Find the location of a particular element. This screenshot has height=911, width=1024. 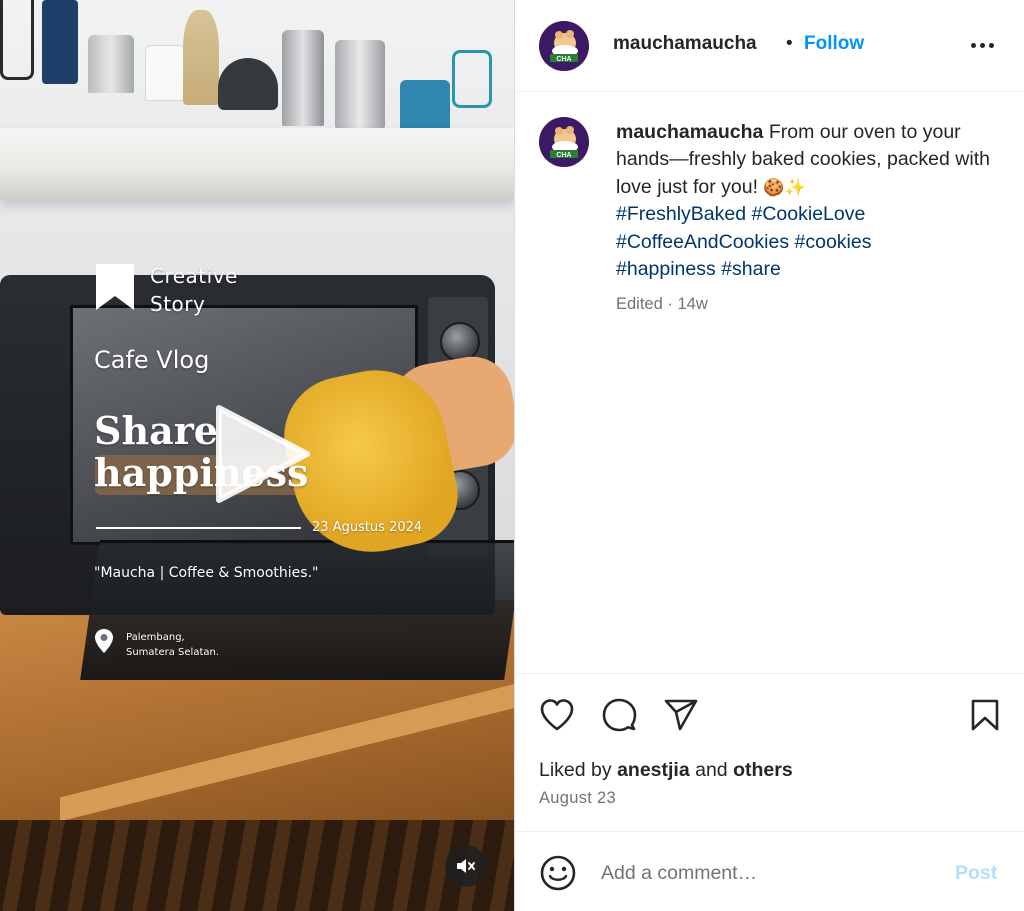

hashtag-link: #share is located at coordinates (751, 269).